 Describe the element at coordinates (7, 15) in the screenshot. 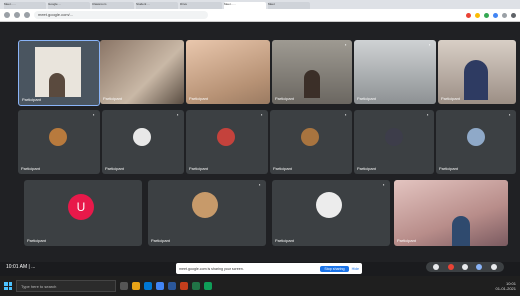

I see `back-icon` at that location.